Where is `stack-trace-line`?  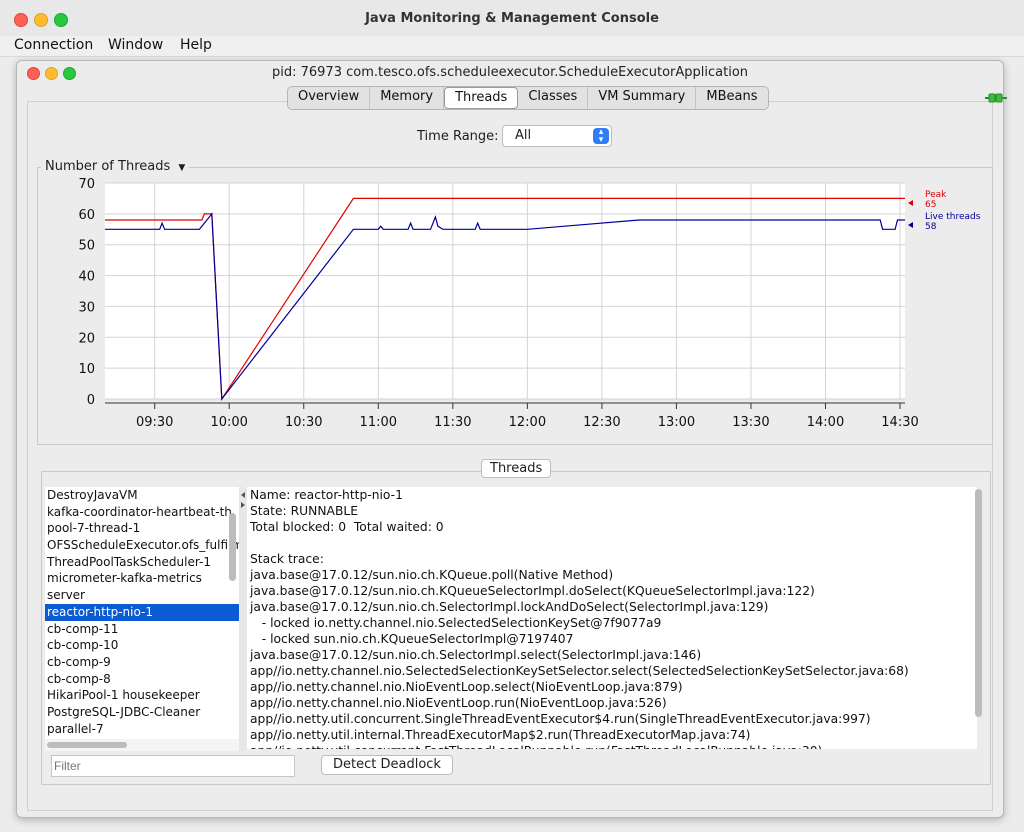 stack-trace-line is located at coordinates (612, 543).